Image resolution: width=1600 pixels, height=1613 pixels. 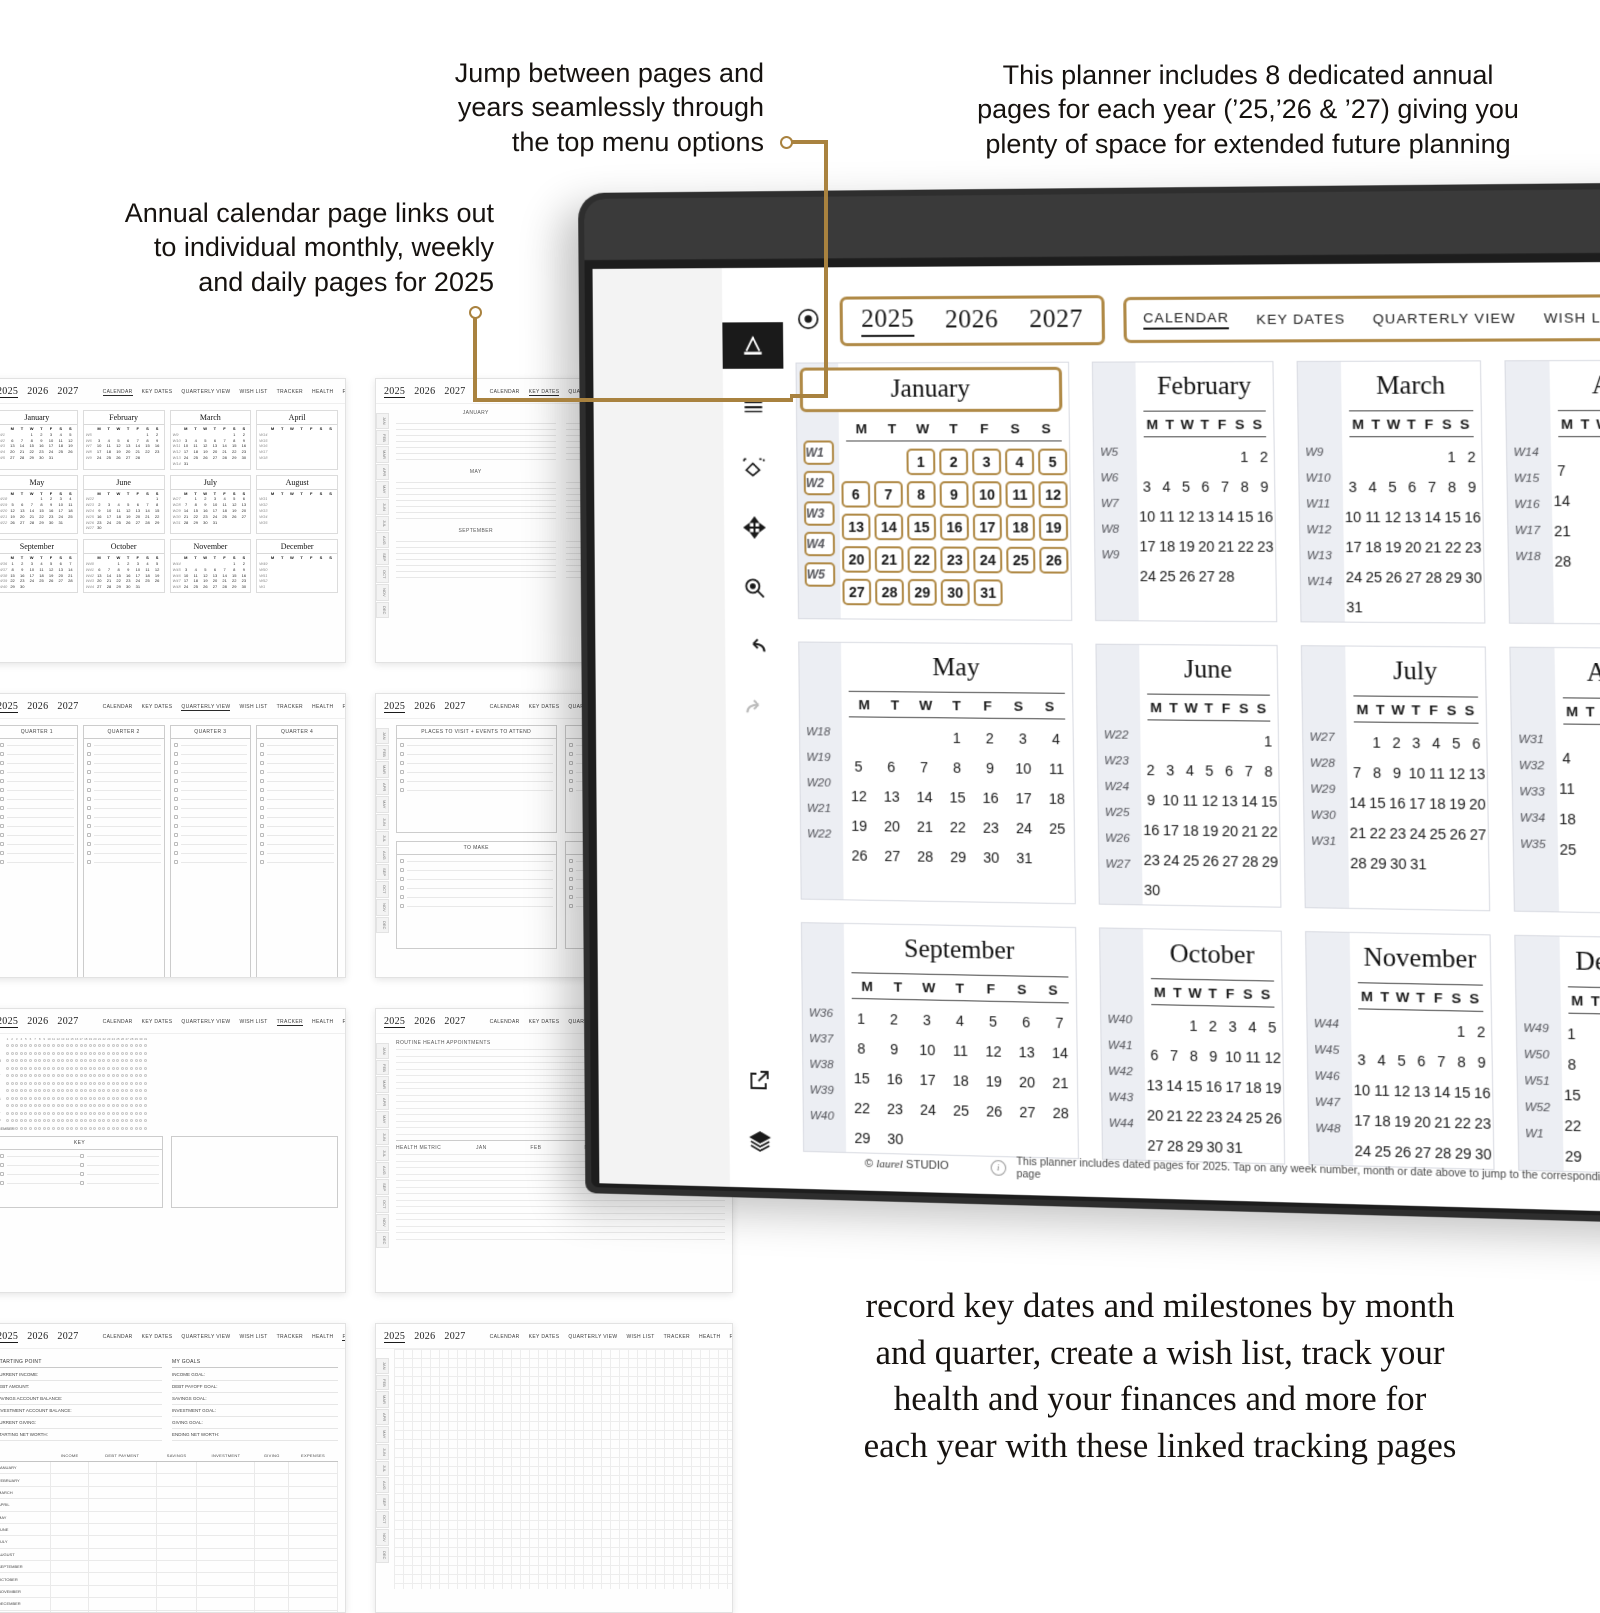 I want to click on date-cell: 10, so click(x=1171, y=800).